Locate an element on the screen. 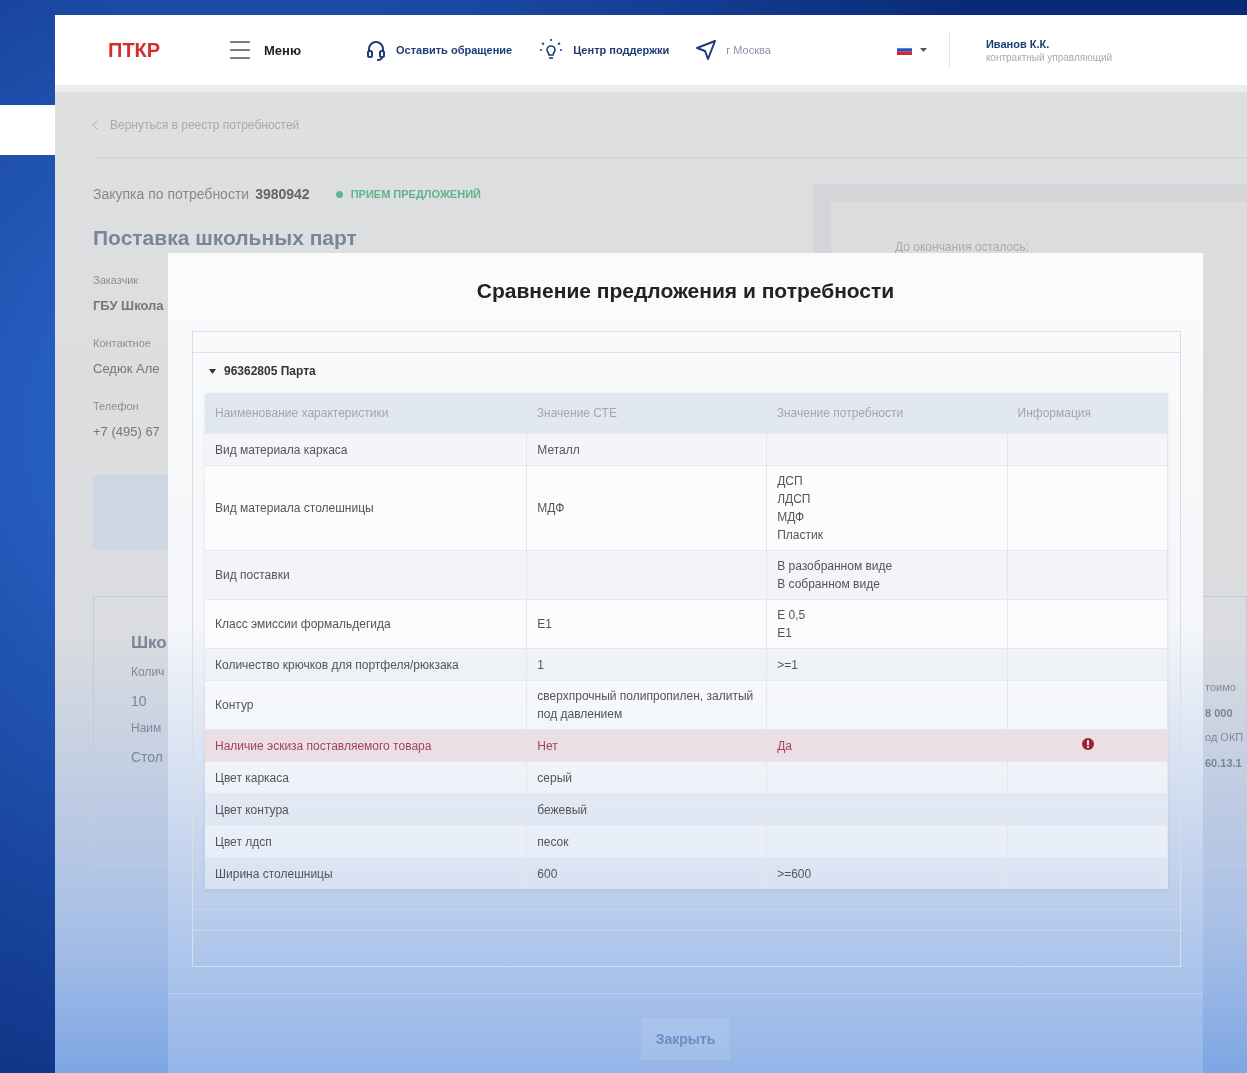  table-cell: Е1 is located at coordinates (646, 624).